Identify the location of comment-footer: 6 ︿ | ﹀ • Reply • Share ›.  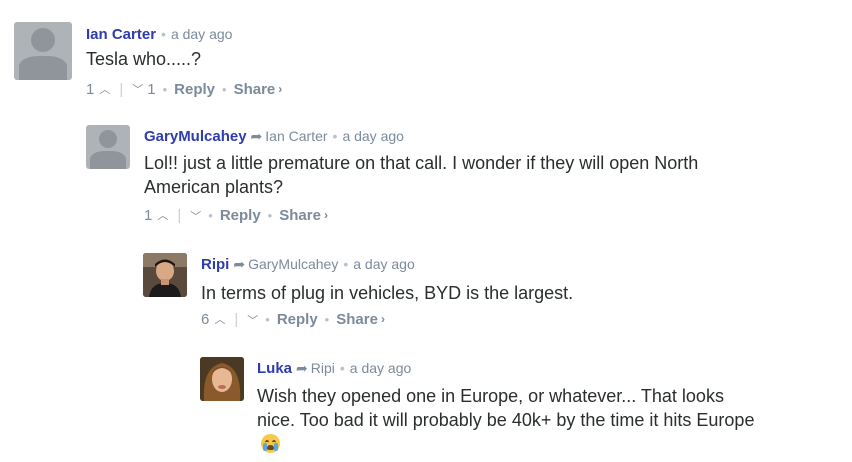
(293, 319).